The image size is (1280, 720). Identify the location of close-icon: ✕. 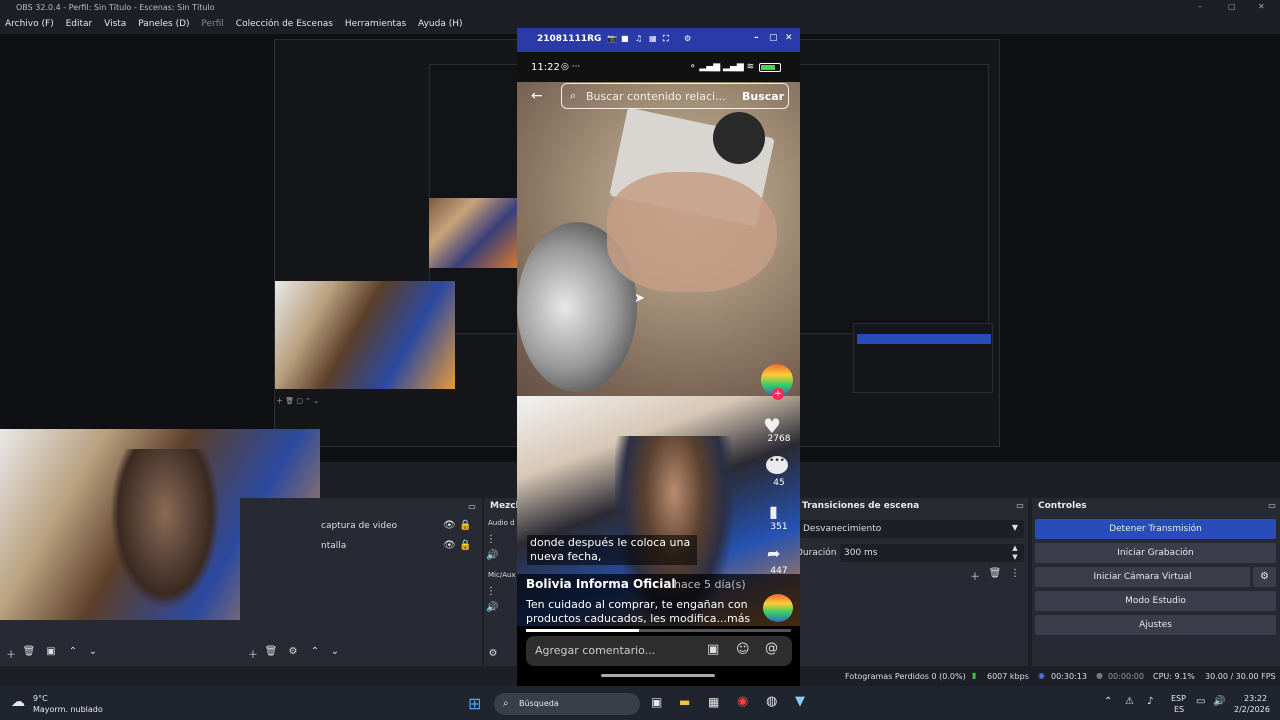
(789, 38).